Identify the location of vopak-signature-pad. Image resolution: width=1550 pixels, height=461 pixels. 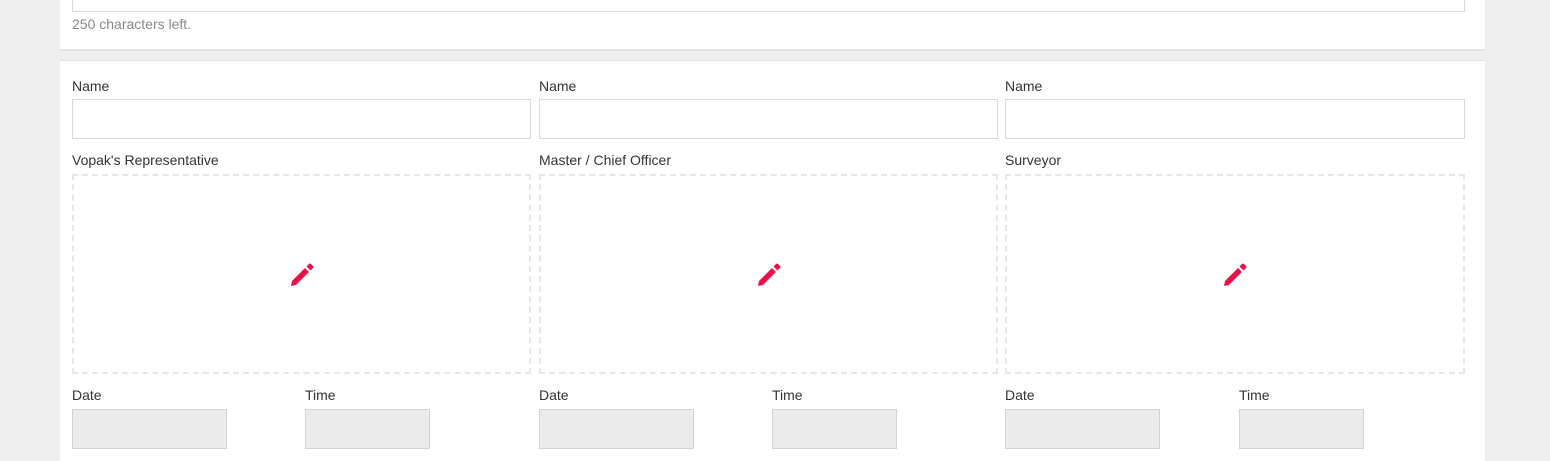
(301, 274).